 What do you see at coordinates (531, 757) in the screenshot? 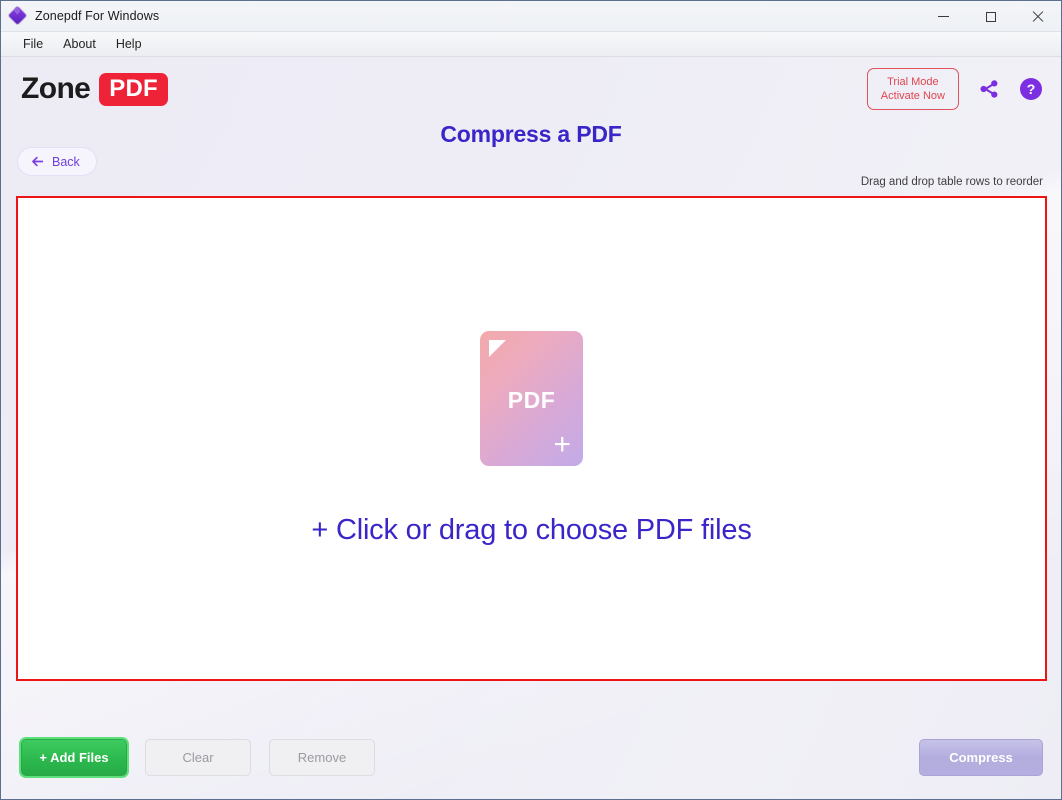
I see `action-bar: + Add Files Clear Remove Compress` at bounding box center [531, 757].